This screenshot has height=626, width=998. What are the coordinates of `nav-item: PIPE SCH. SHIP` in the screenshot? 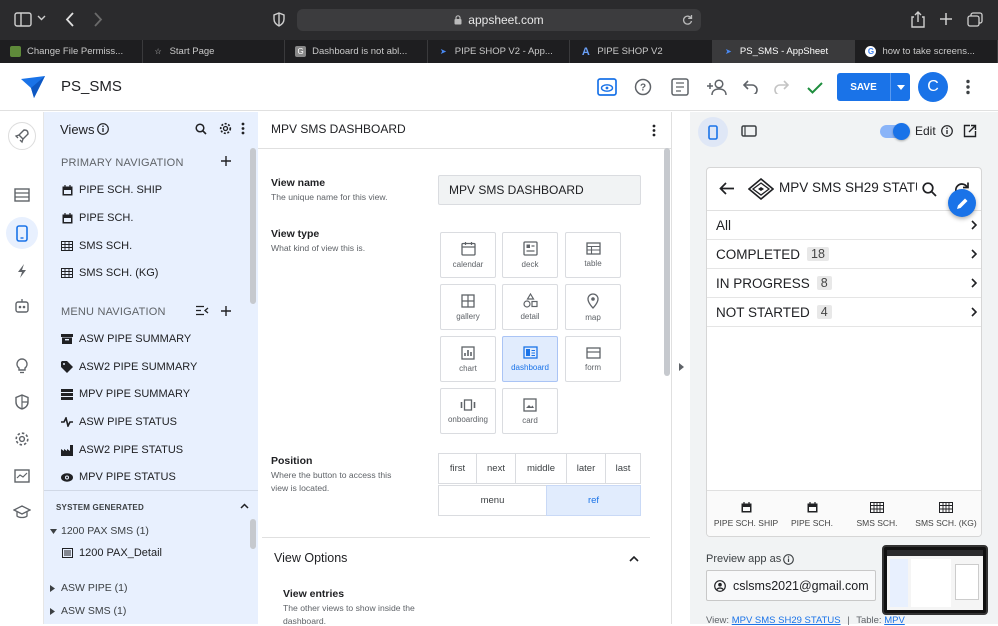 It's located at (111, 190).